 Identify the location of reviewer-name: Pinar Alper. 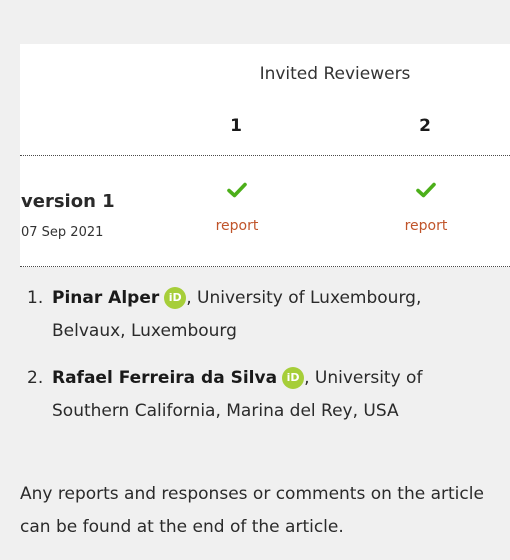
(106, 298).